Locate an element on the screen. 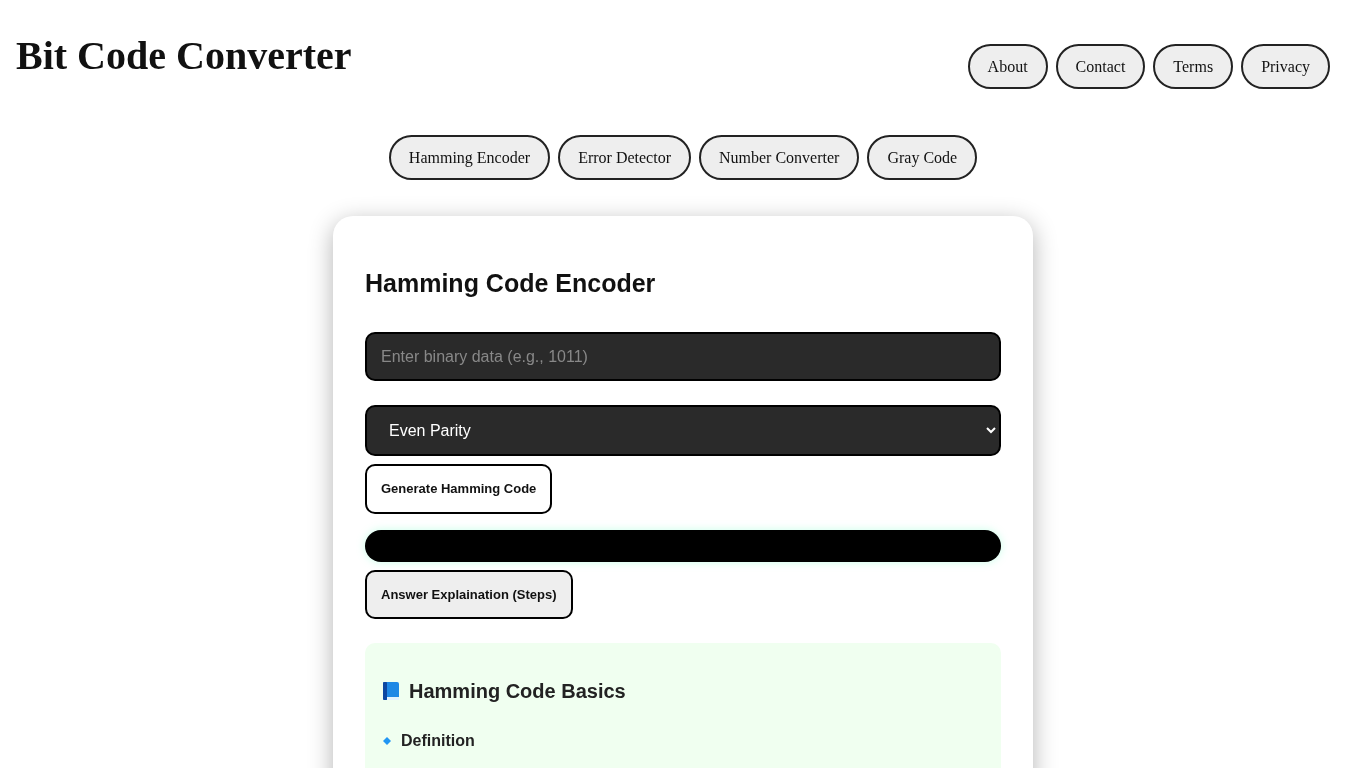  explanation-button: Answer Explaination (Steps) is located at coordinates (469, 594).